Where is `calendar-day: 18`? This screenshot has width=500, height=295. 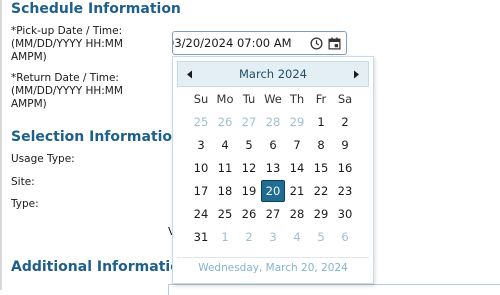 calendar-day: 18 is located at coordinates (225, 191).